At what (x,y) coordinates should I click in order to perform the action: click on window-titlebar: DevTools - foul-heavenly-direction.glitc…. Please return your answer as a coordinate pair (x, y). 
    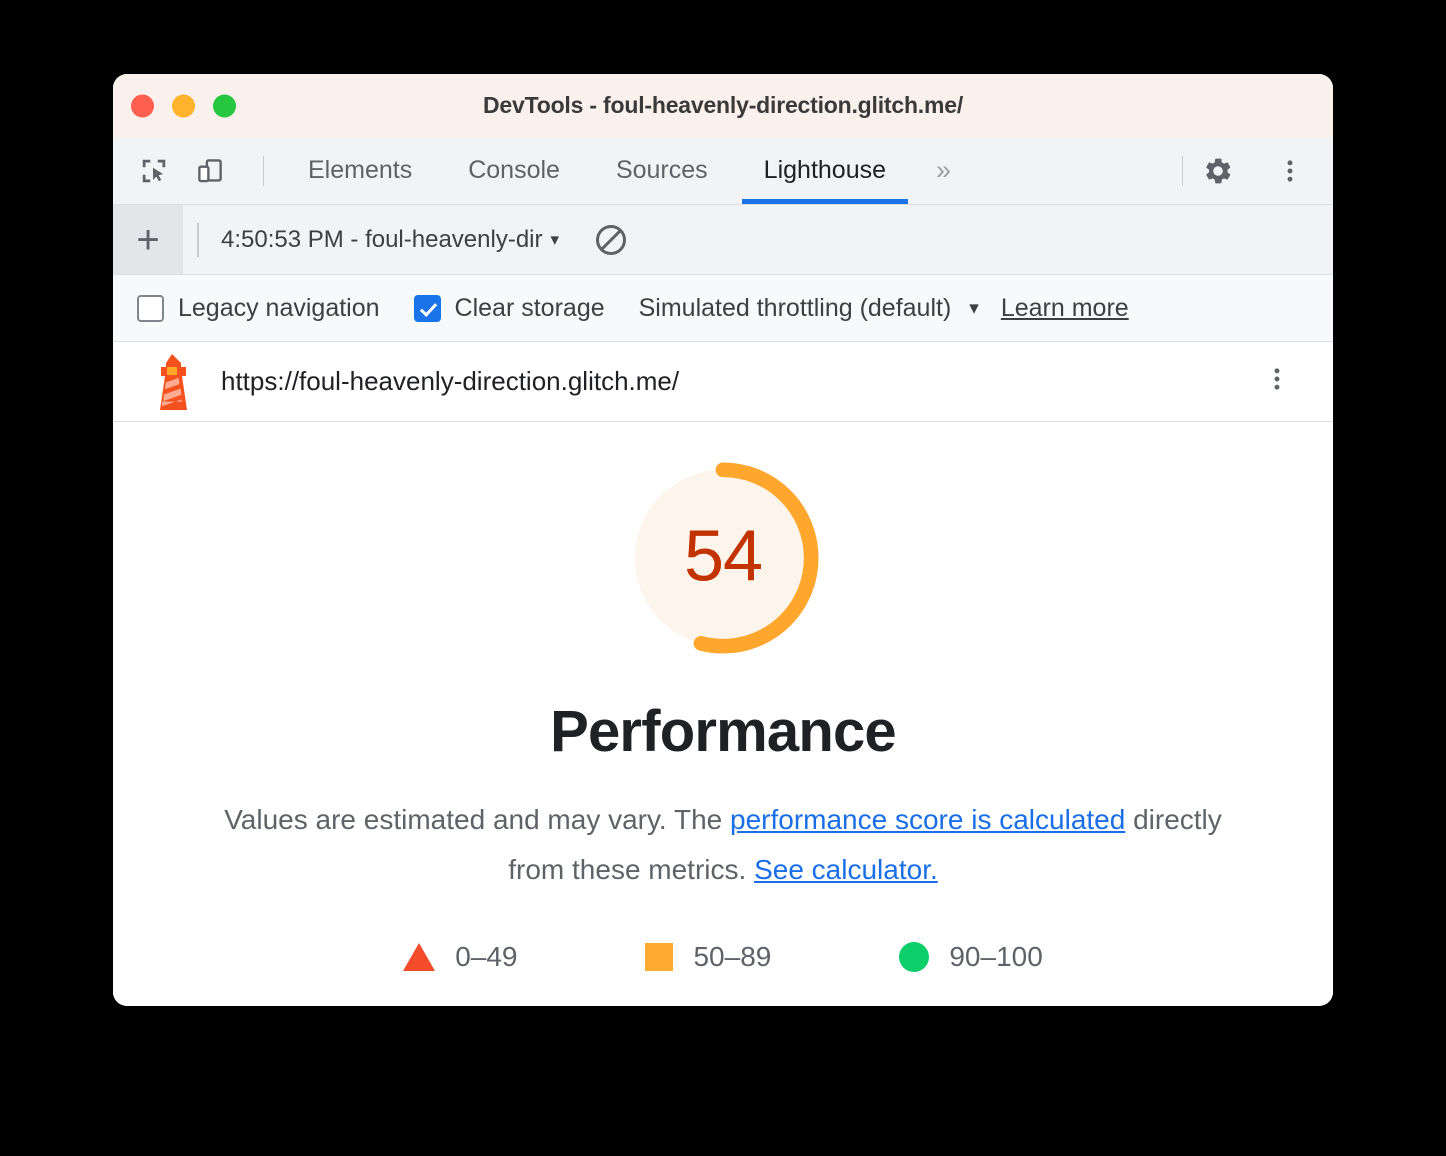
    Looking at the image, I should click on (723, 105).